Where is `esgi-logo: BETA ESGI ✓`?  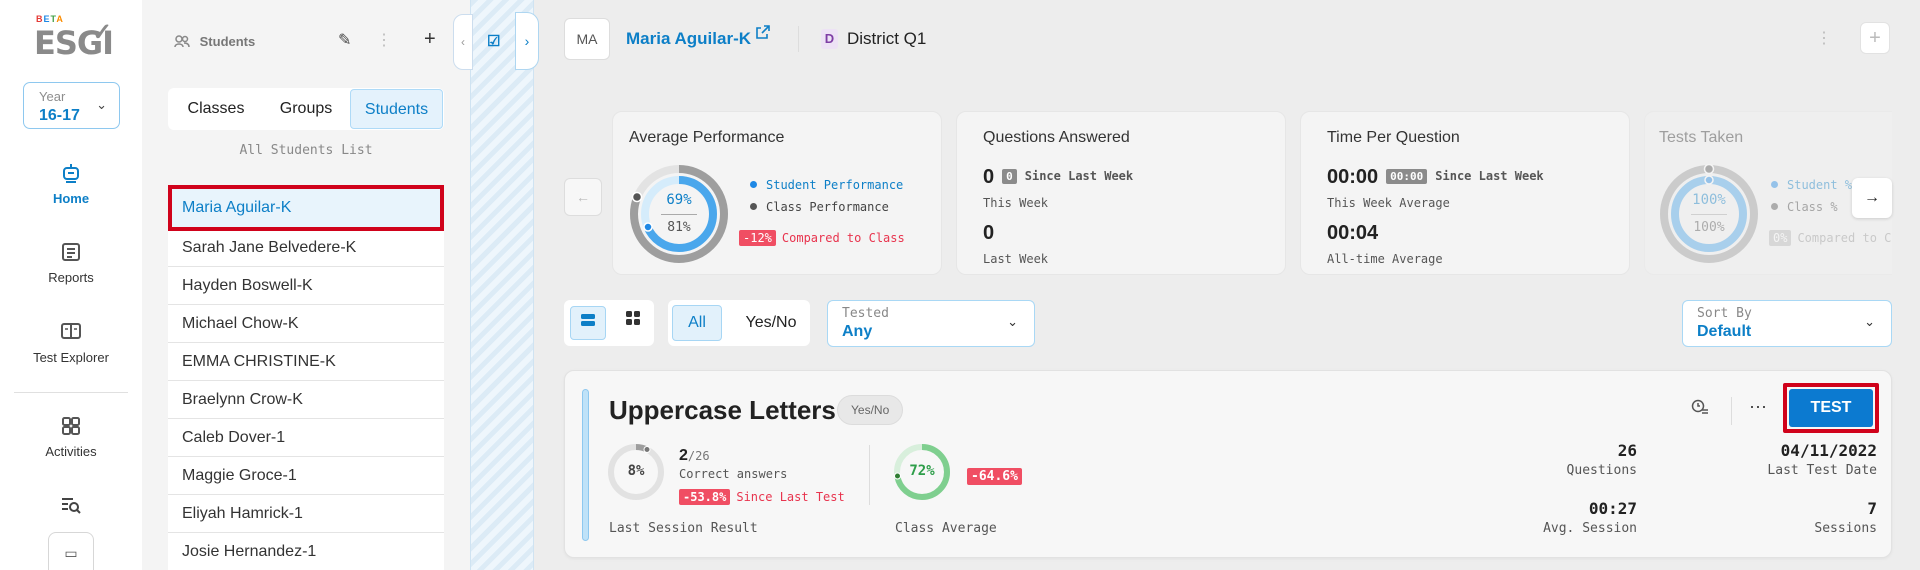 esgi-logo: BETA ESGI ✓ is located at coordinates (77, 37).